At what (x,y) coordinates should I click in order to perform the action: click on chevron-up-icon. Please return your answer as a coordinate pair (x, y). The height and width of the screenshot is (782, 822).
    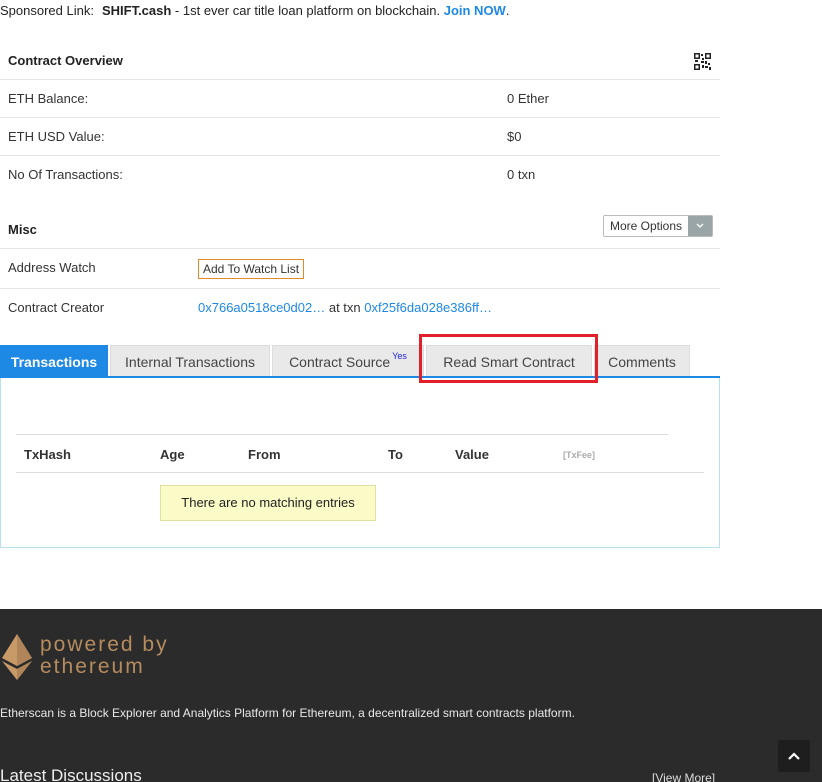
    Looking at the image, I should click on (794, 756).